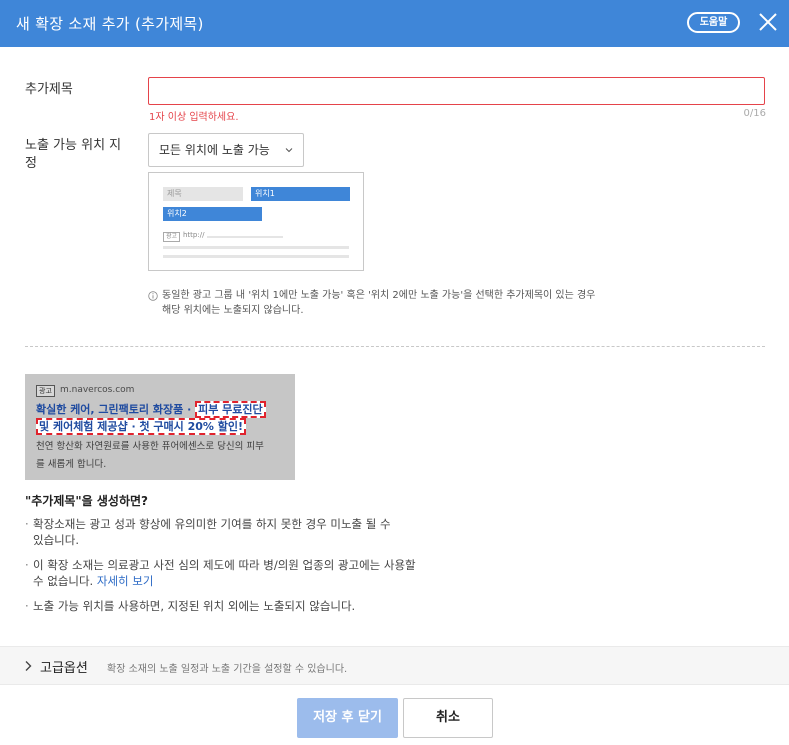  Describe the element at coordinates (153, 296) in the screenshot. I see `info-icon` at that location.